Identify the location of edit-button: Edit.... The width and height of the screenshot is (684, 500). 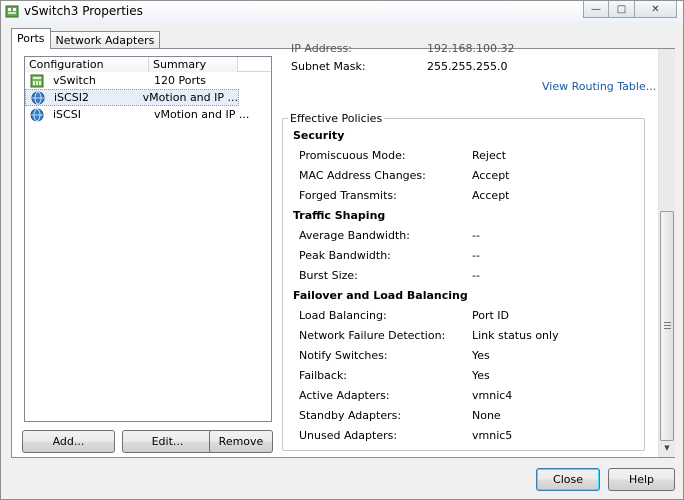
(167, 441).